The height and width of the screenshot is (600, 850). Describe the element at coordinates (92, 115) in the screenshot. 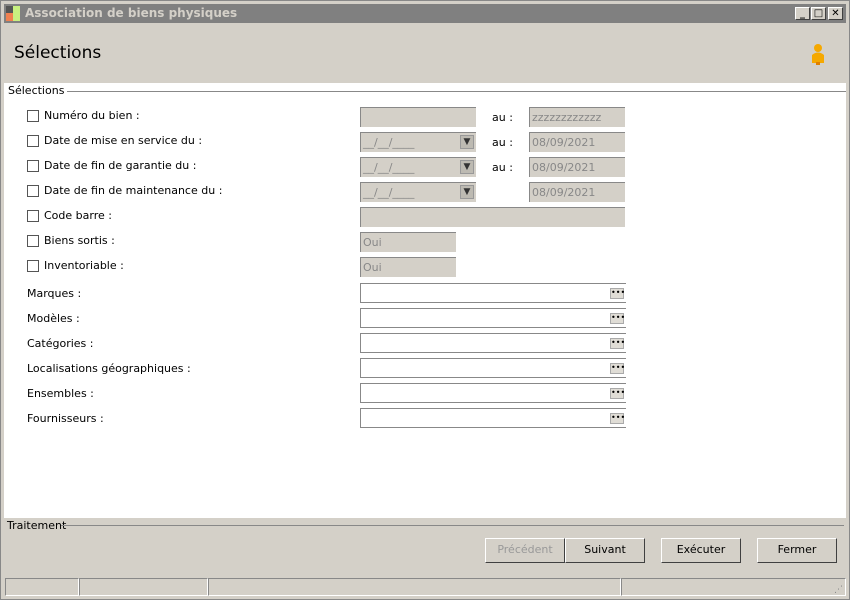

I see `label: Numéro du bien :` at that location.